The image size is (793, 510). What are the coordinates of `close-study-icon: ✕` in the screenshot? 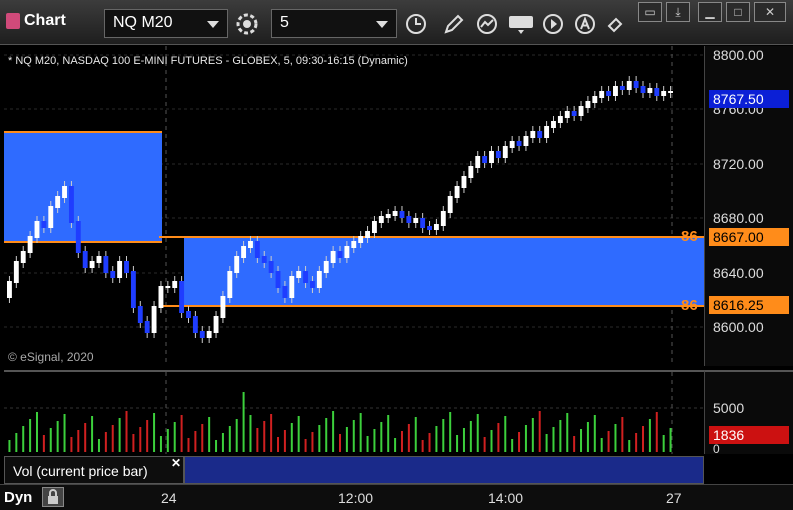 It's located at (176, 463).